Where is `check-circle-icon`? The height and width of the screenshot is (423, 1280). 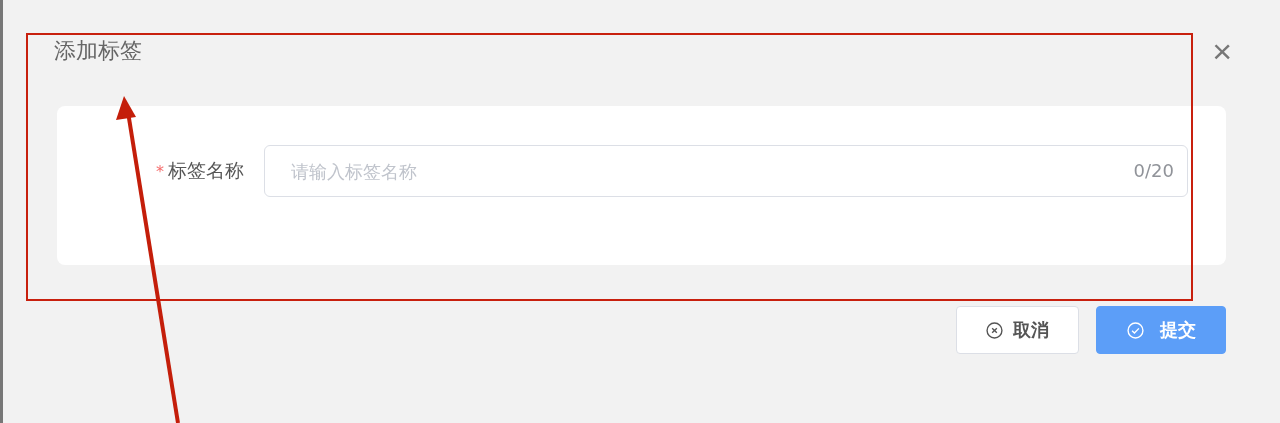
check-circle-icon is located at coordinates (1135, 330).